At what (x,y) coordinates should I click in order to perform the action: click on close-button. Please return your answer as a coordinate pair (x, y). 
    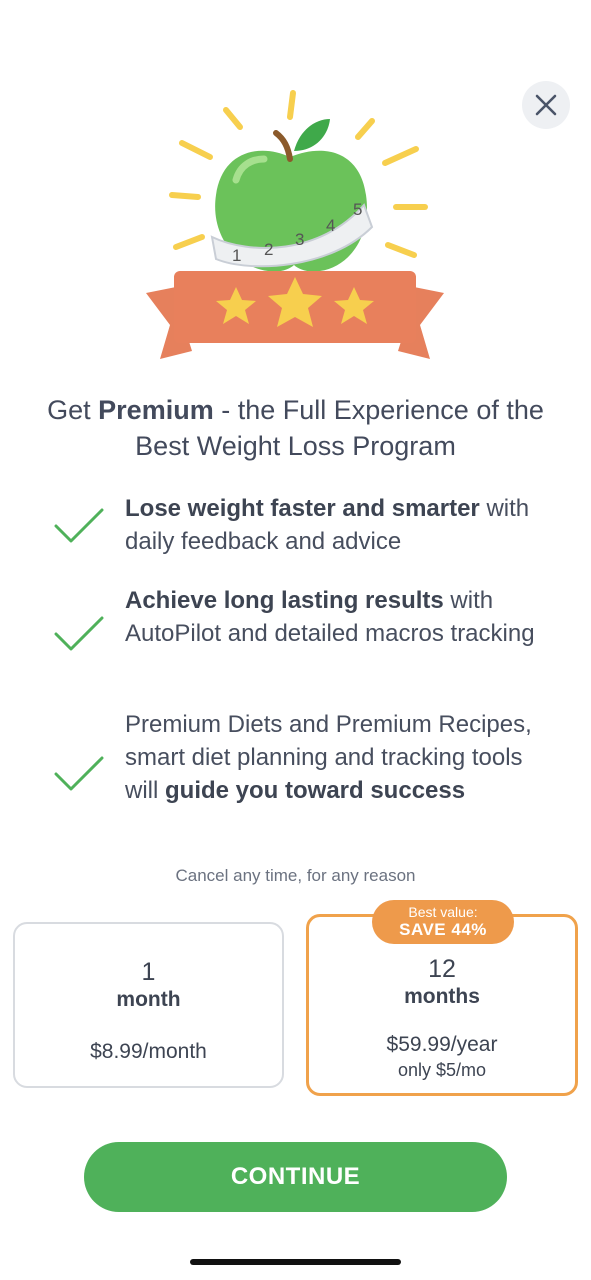
    Looking at the image, I should click on (546, 105).